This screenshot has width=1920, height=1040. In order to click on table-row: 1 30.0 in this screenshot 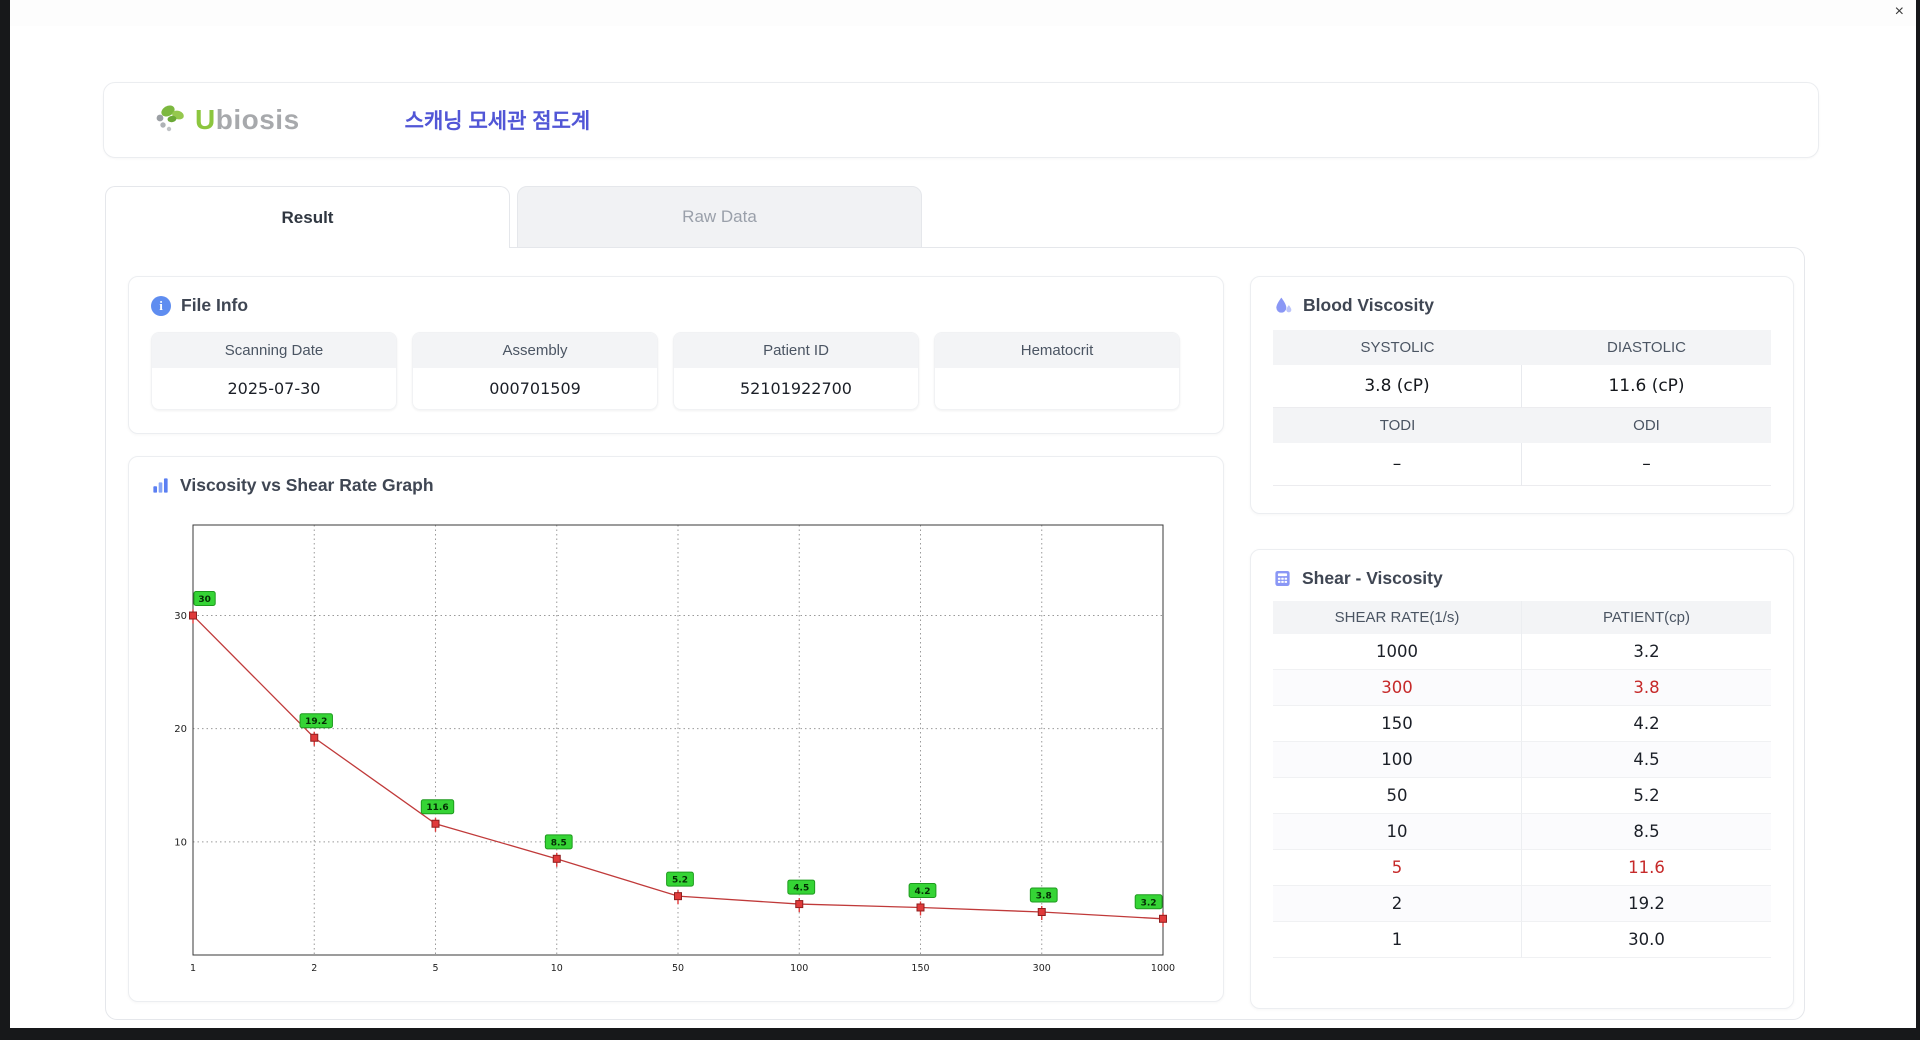, I will do `click(1522, 940)`.